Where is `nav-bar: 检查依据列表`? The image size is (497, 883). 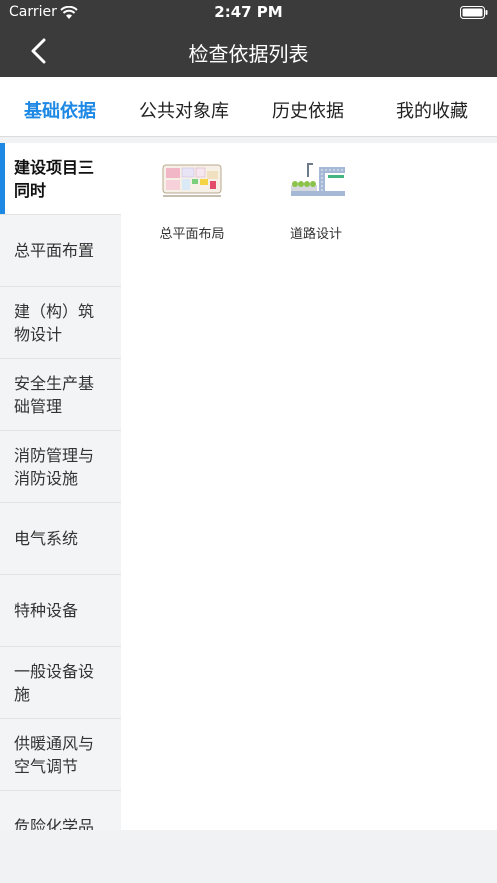 nav-bar: 检查依据列表 is located at coordinates (248, 51).